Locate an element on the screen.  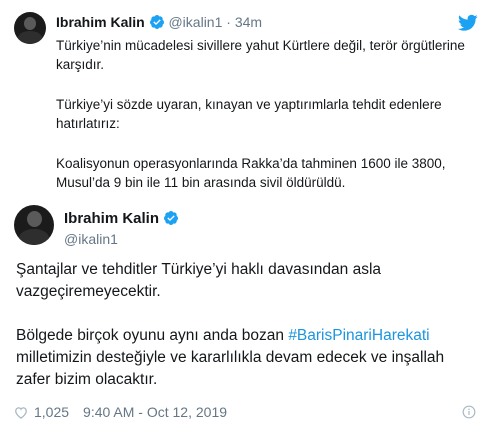
author-handle: @ikalin1 is located at coordinates (91, 239).